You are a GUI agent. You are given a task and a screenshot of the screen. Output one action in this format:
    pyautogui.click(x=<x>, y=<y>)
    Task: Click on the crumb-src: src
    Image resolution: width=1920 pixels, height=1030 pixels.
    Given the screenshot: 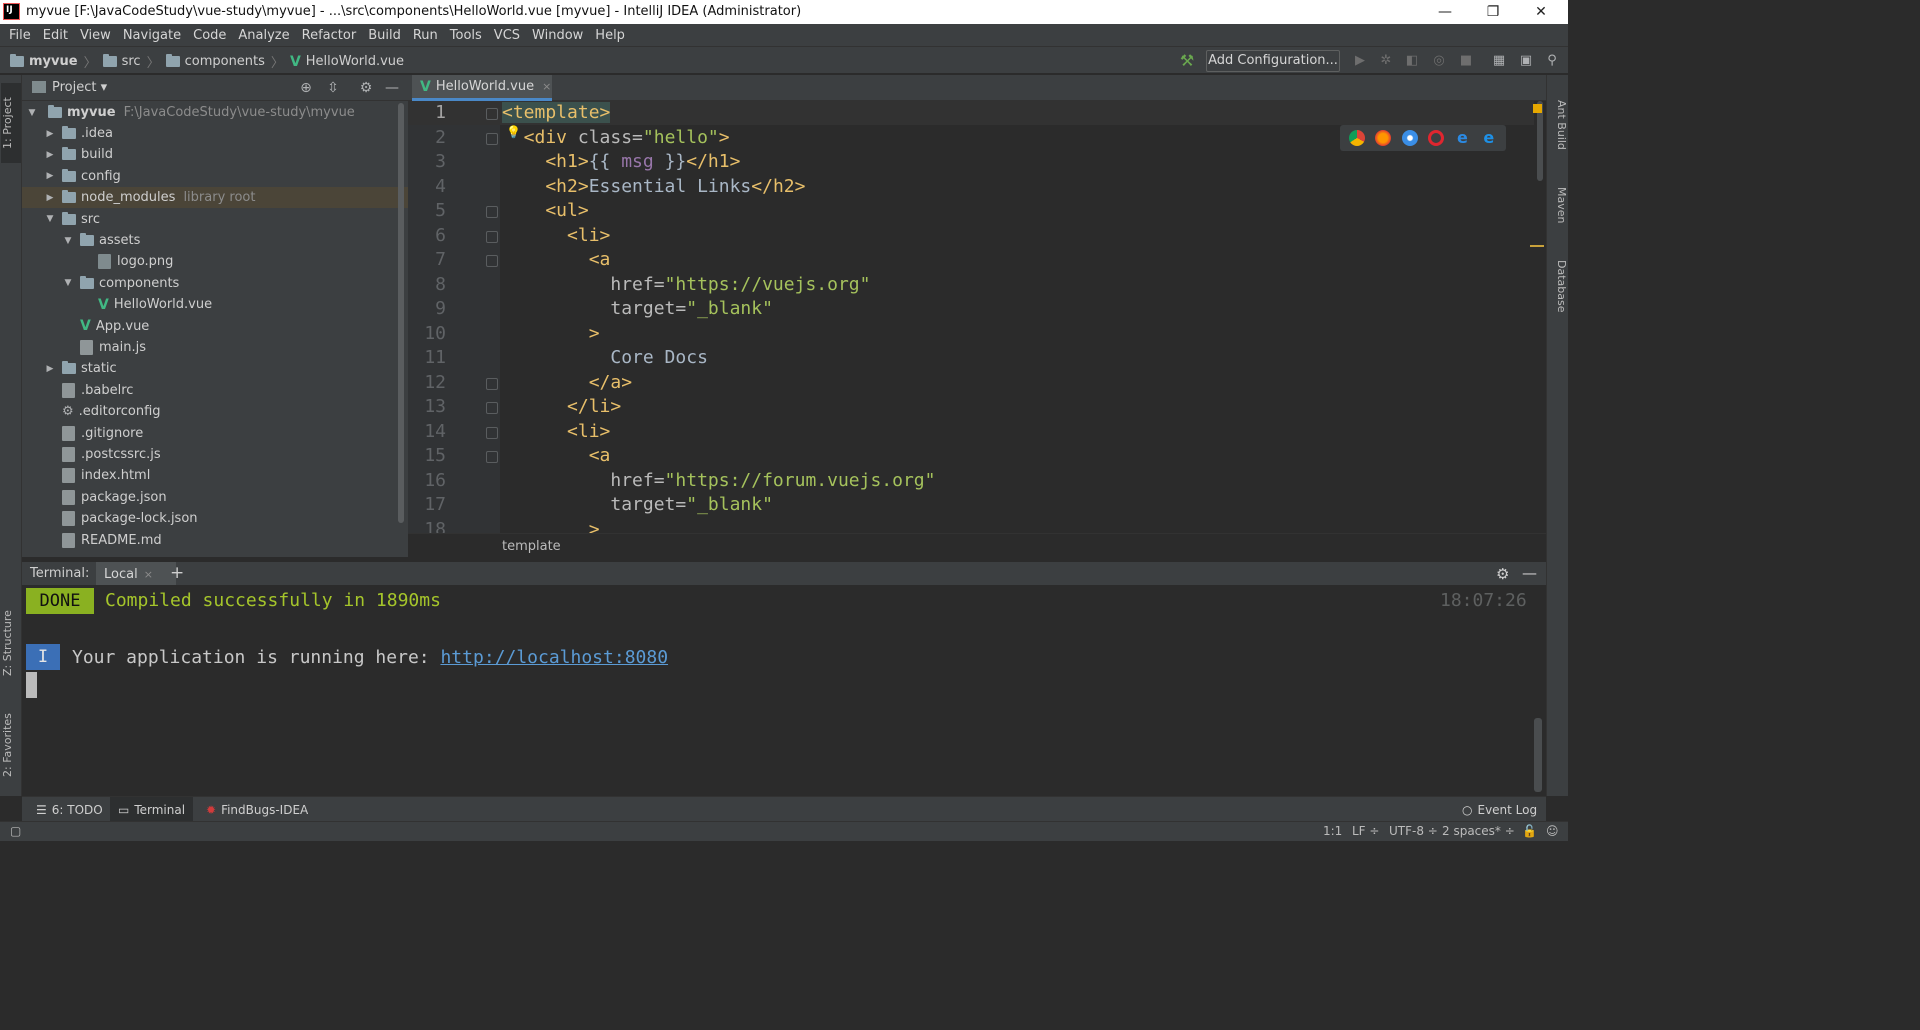 What is the action you would take?
    pyautogui.click(x=131, y=61)
    